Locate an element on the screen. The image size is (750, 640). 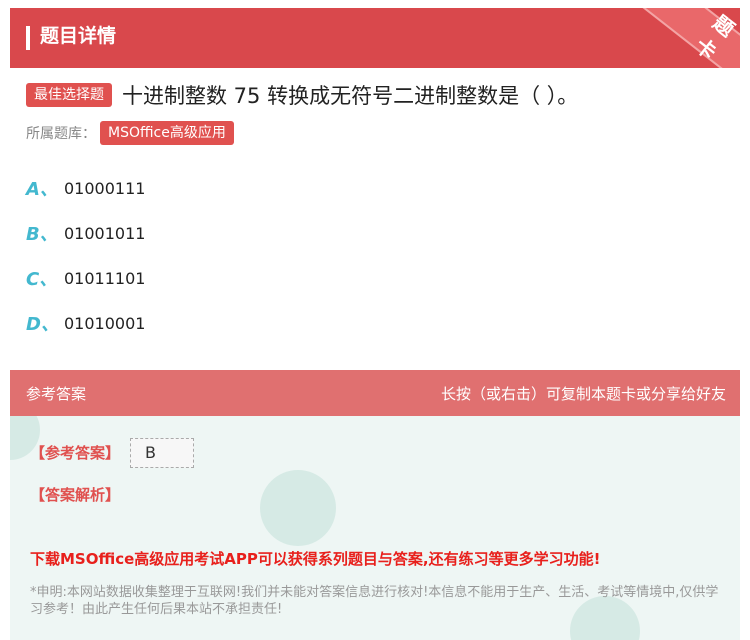
option-text: 01011101 is located at coordinates (105, 278).